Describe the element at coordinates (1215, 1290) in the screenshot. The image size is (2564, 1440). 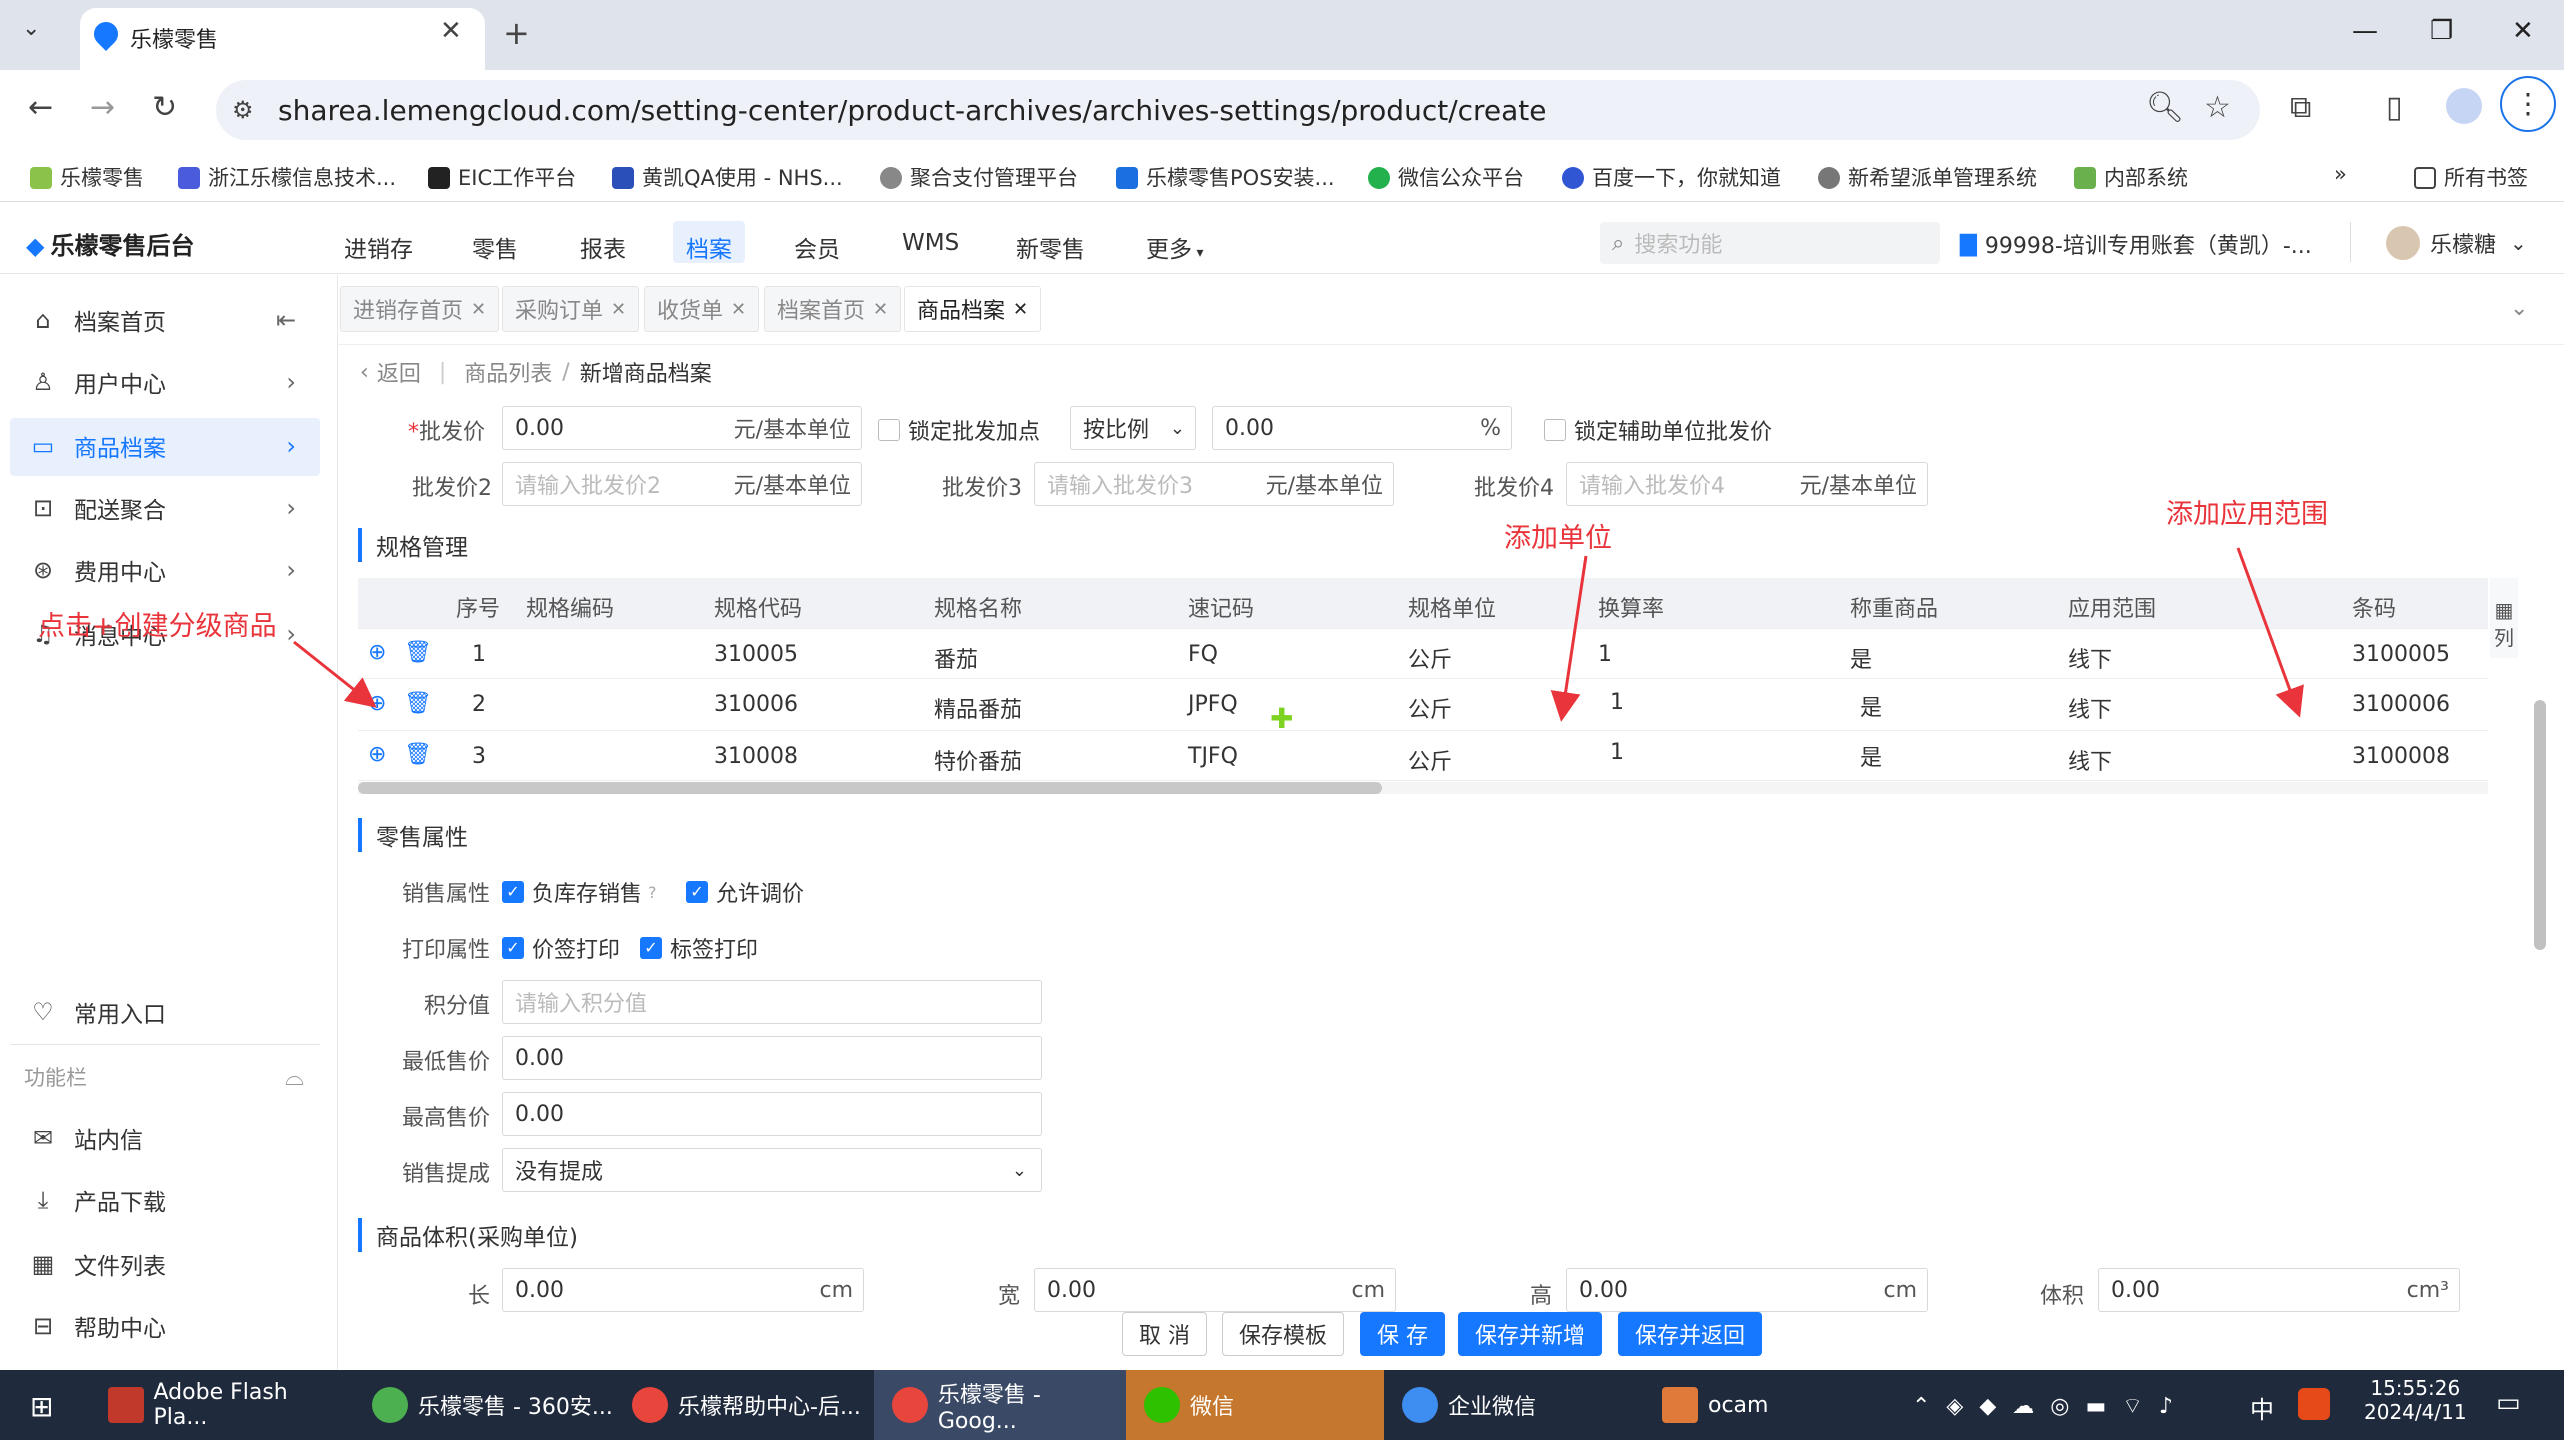
I see `width-input: 0.00 cm` at that location.